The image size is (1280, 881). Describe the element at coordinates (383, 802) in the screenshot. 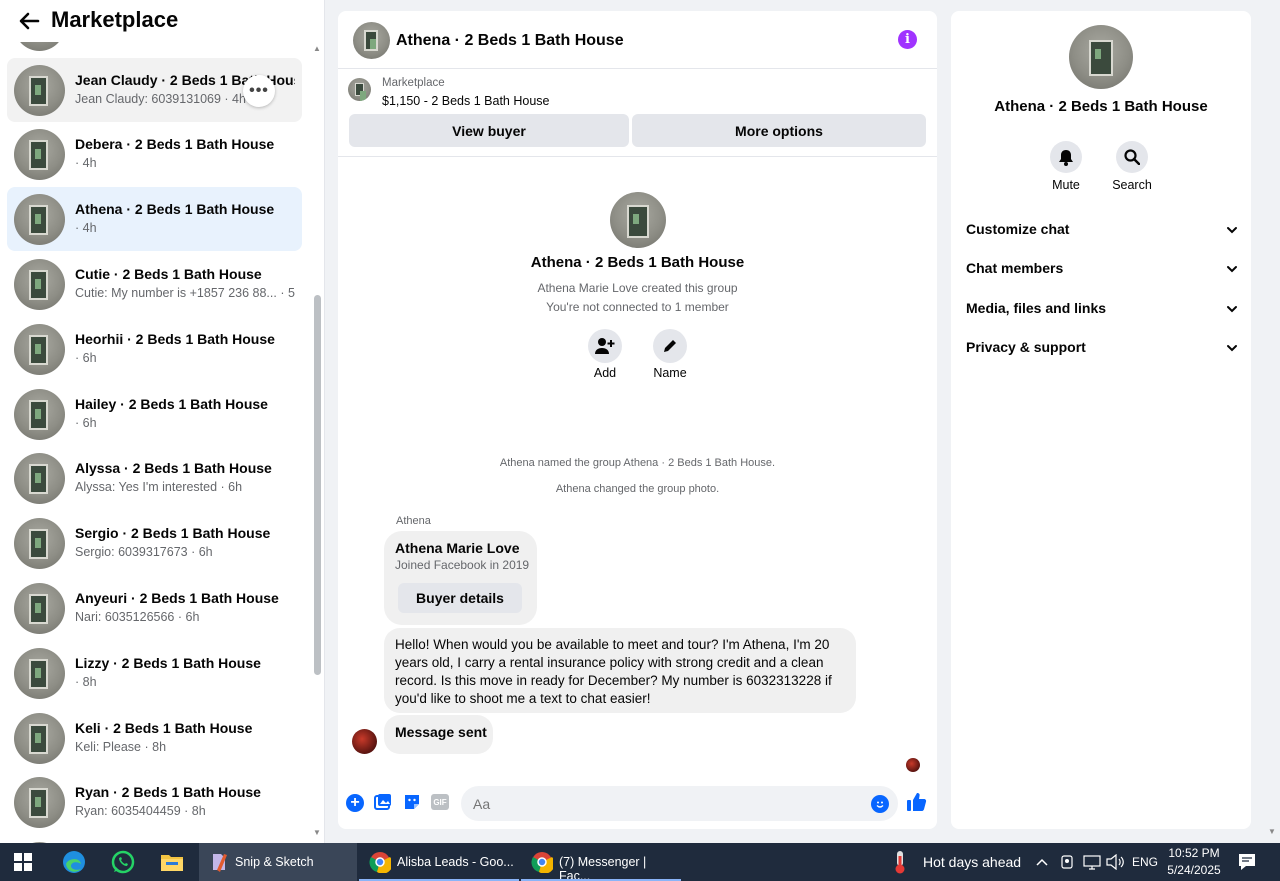

I see `photo-icon` at that location.